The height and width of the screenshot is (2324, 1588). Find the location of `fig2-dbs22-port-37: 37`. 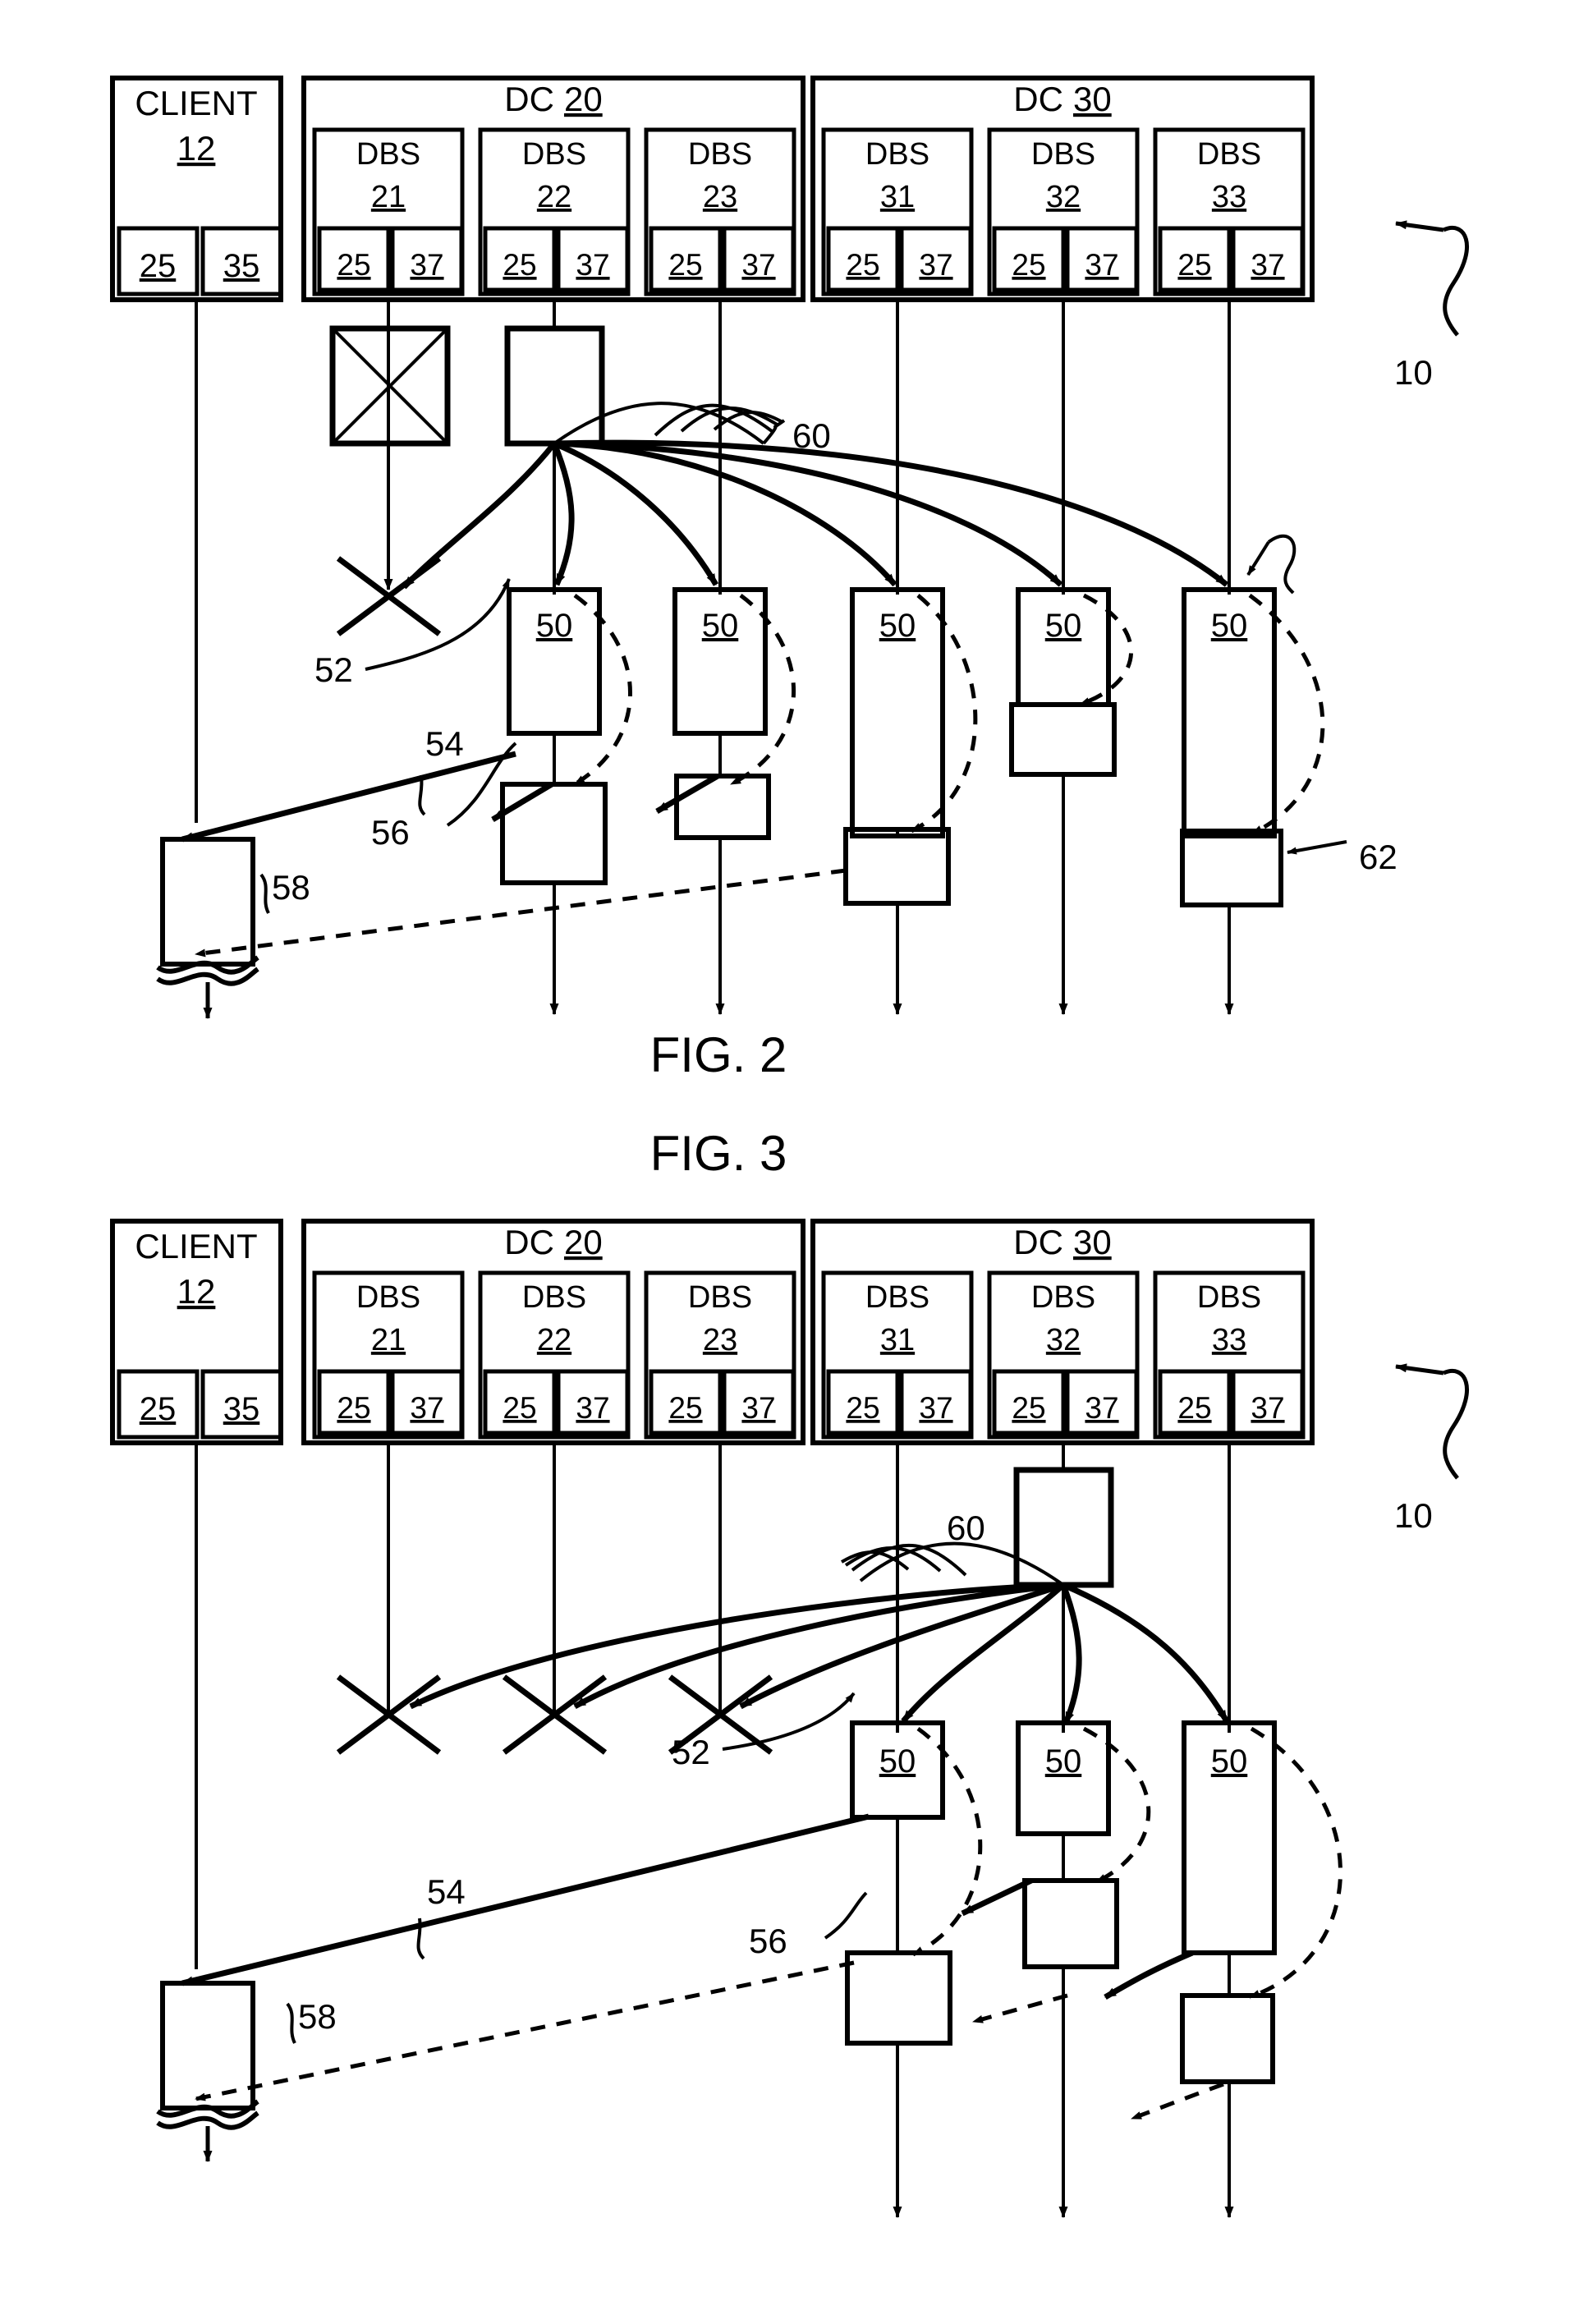

fig2-dbs22-port-37: 37 is located at coordinates (592, 265).